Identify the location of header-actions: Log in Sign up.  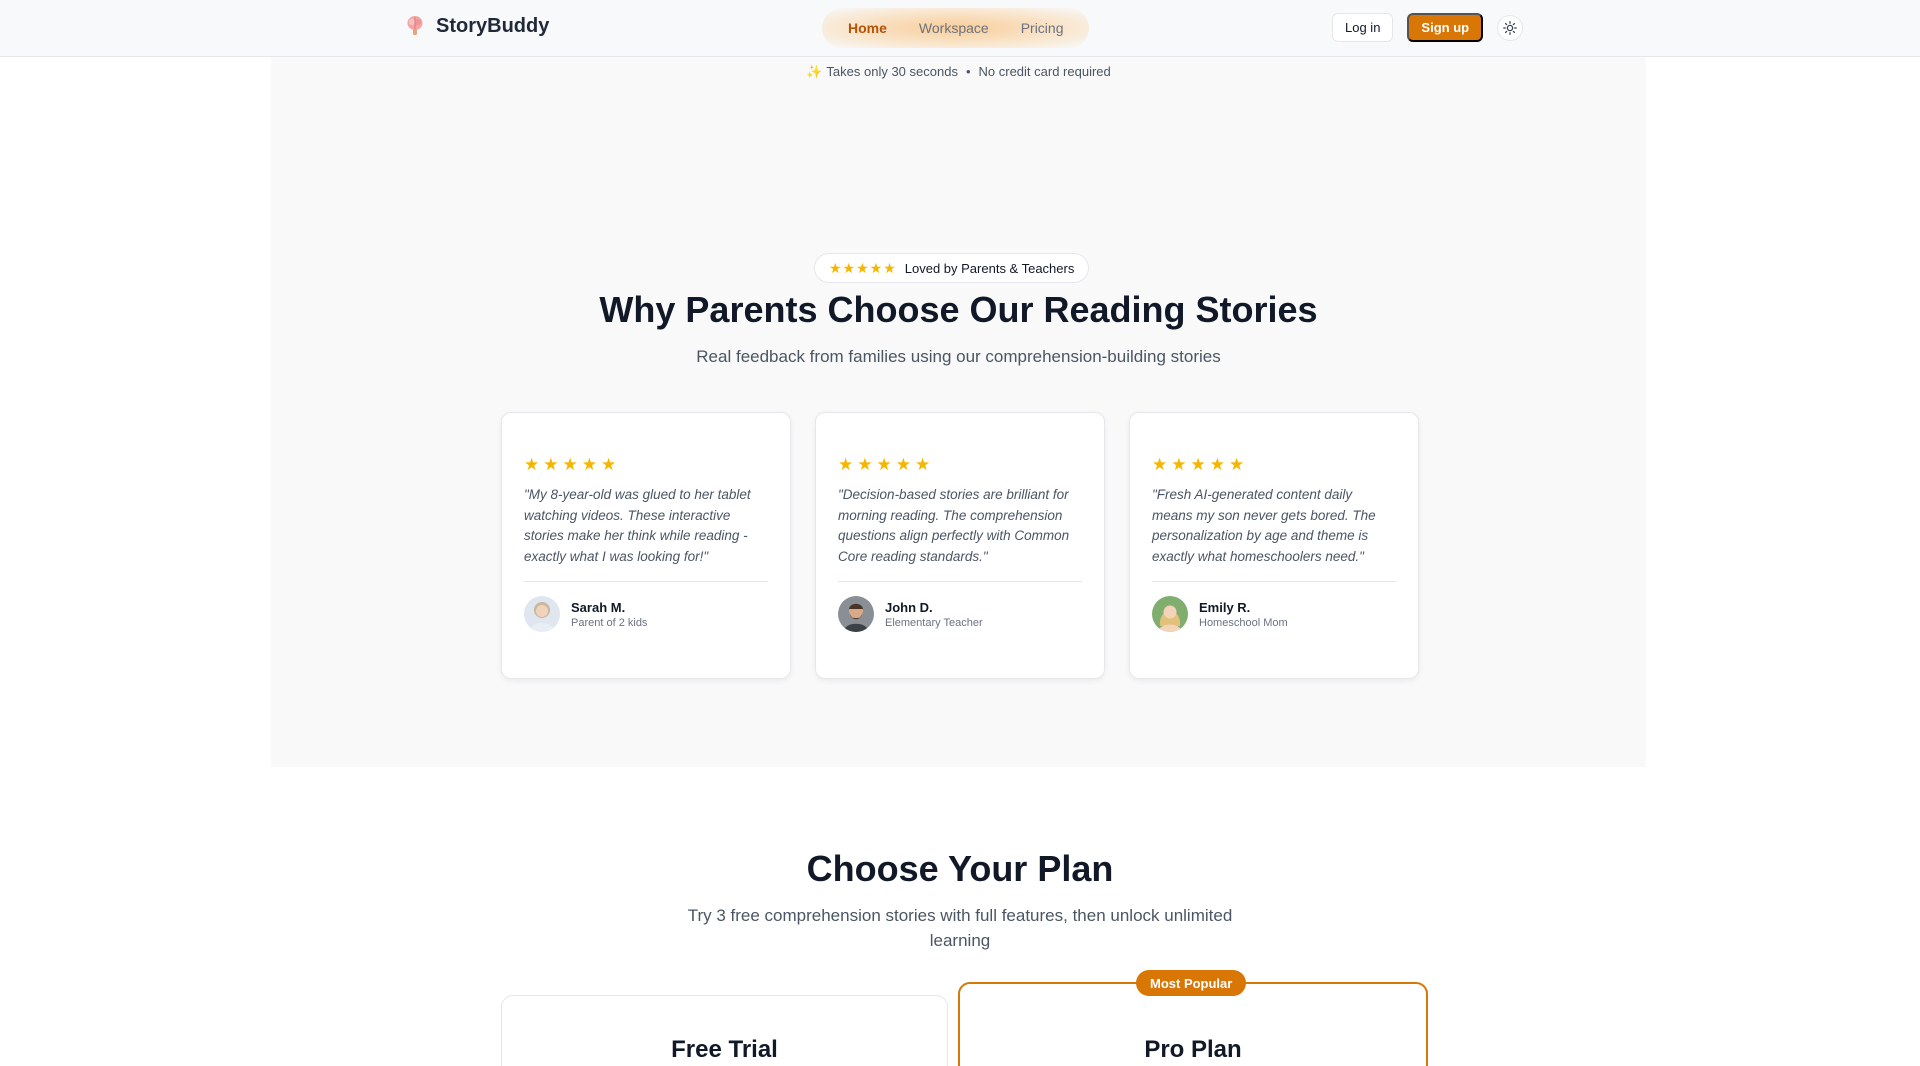
(1428, 27).